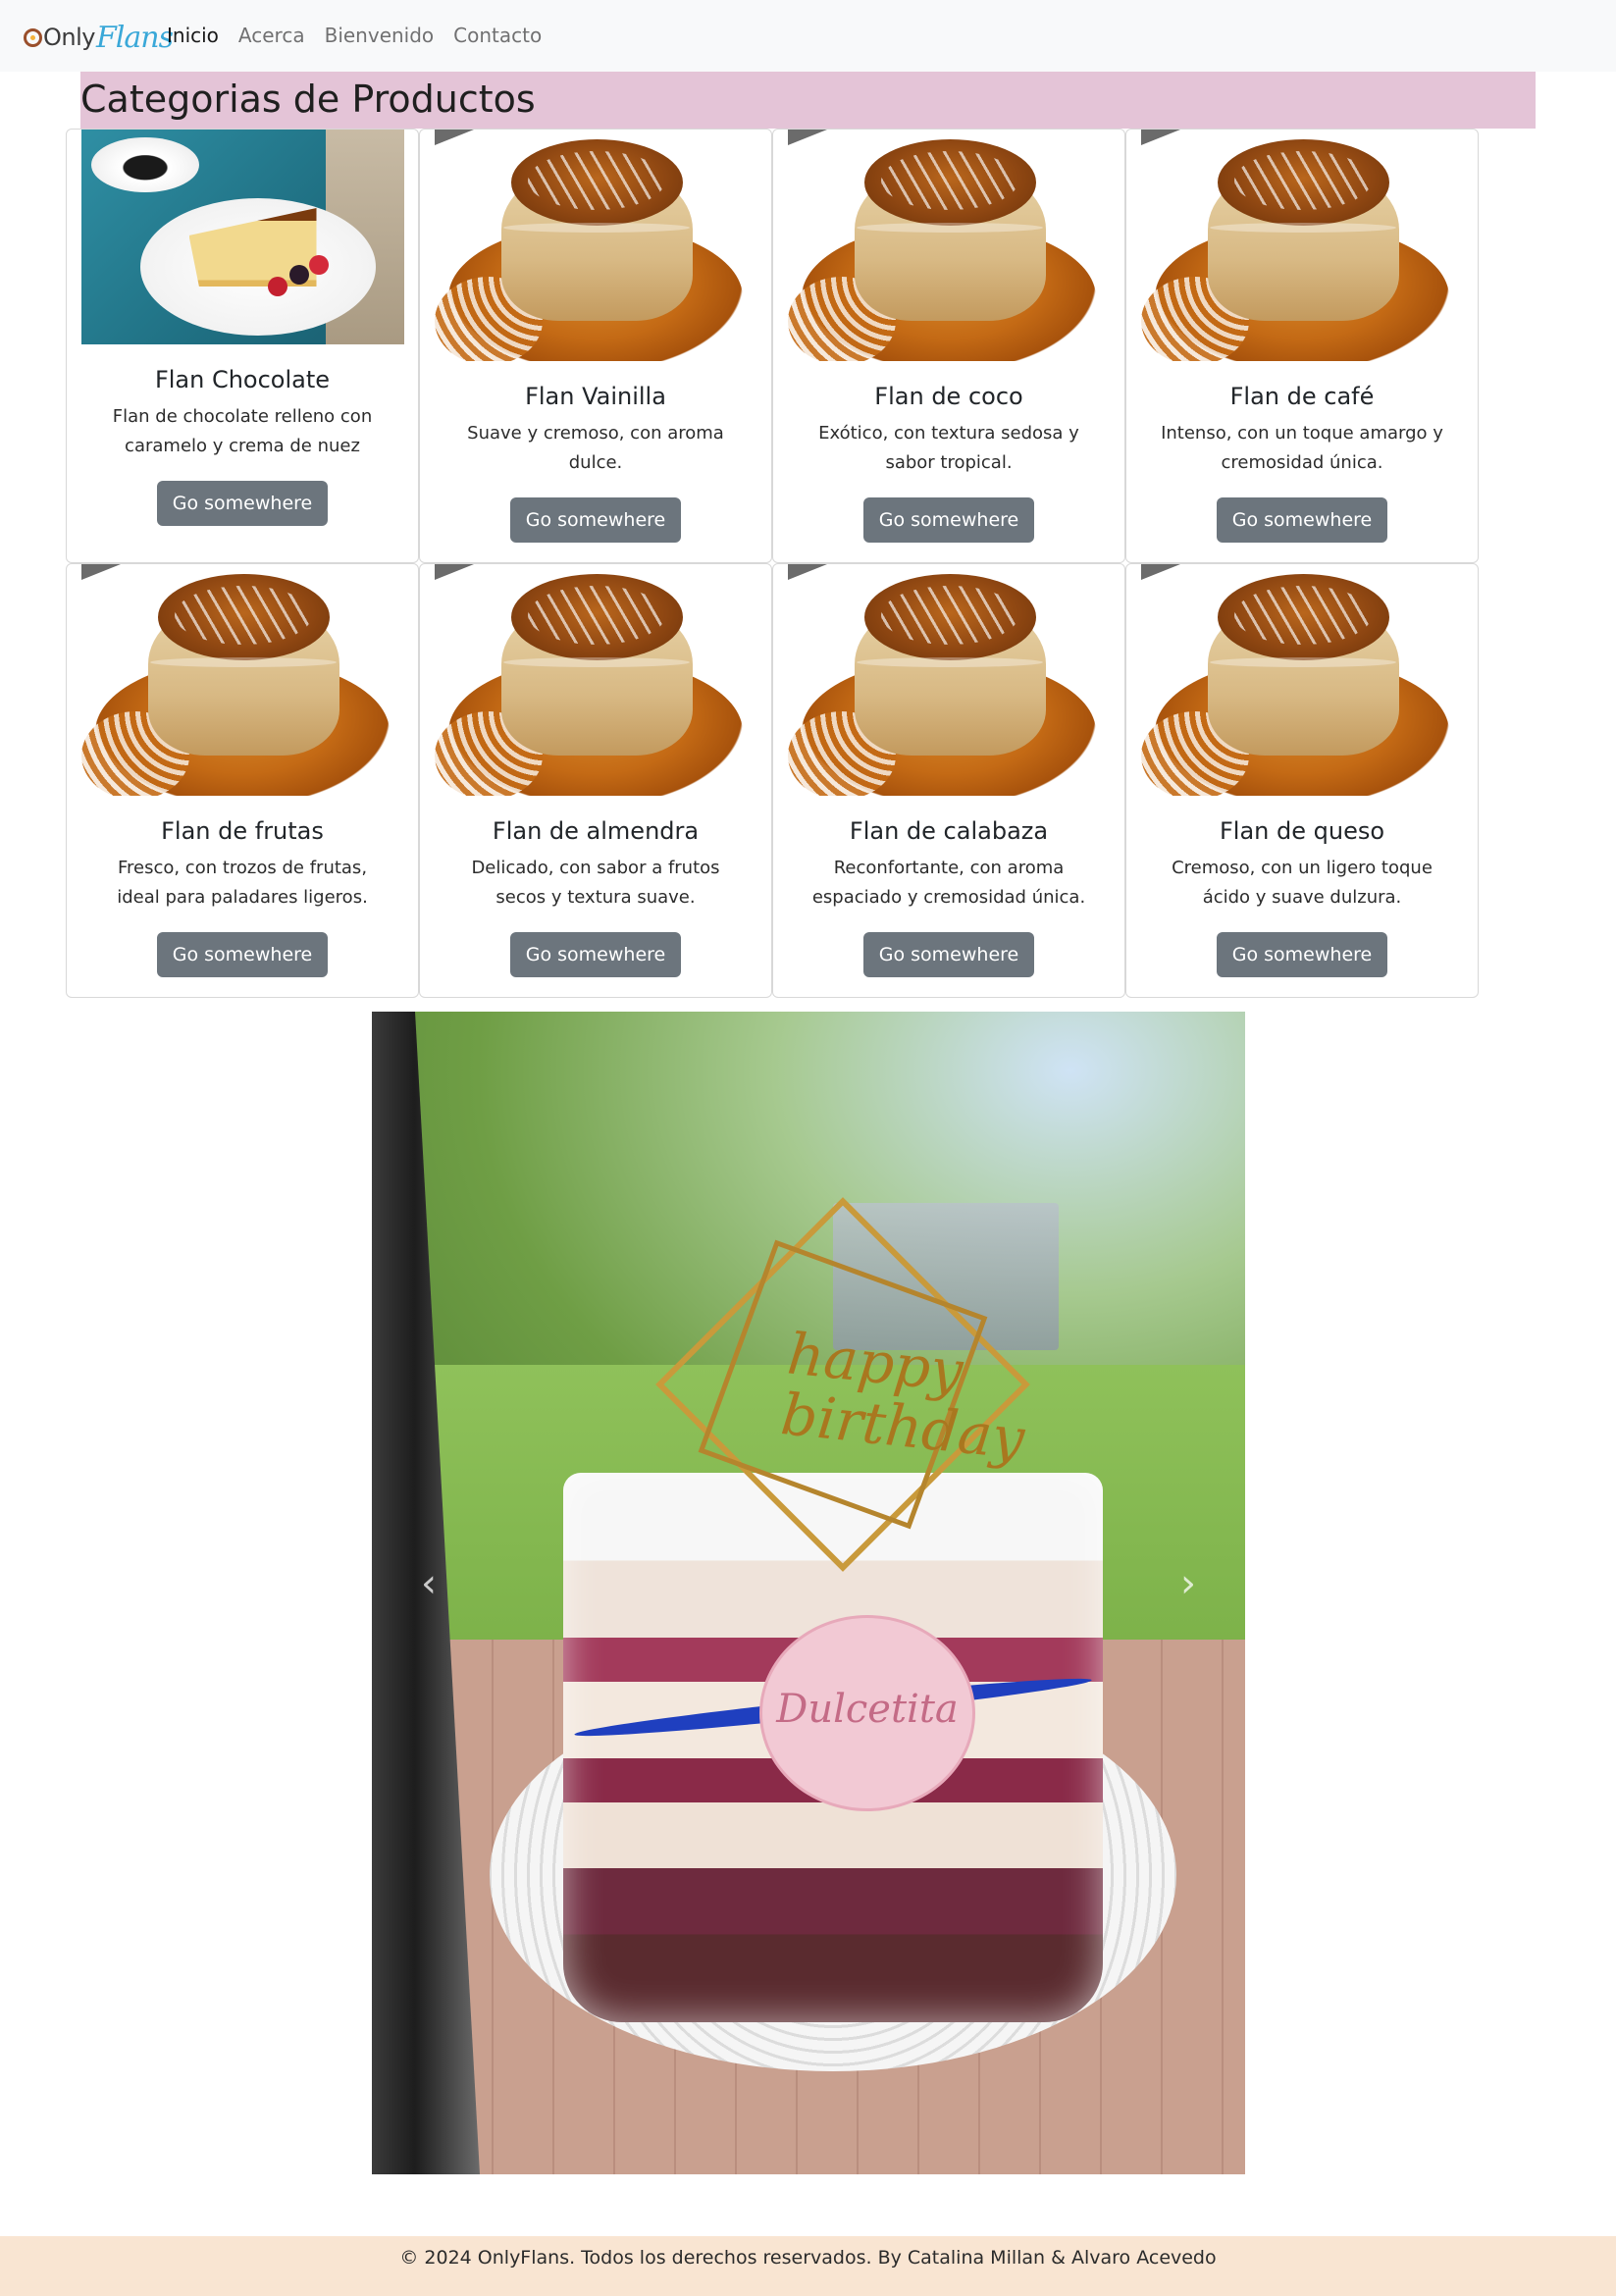  Describe the element at coordinates (949, 831) in the screenshot. I see `card-title: Flan de calabaza` at that location.